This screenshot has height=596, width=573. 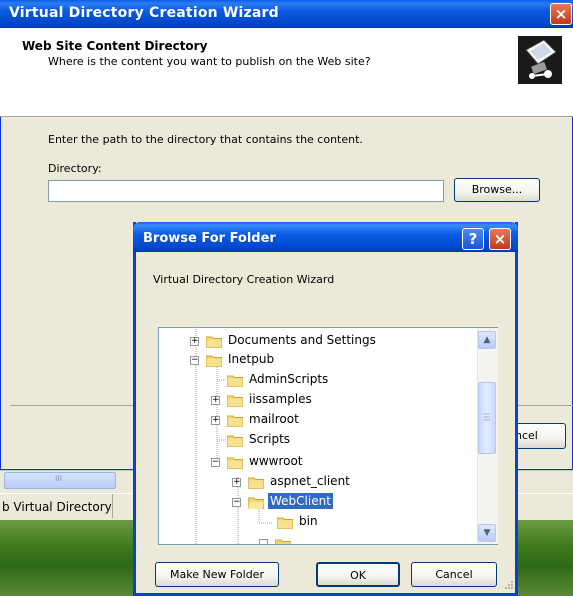 I want to click on make-new-folder-button: Make New Folder, so click(x=217, y=574).